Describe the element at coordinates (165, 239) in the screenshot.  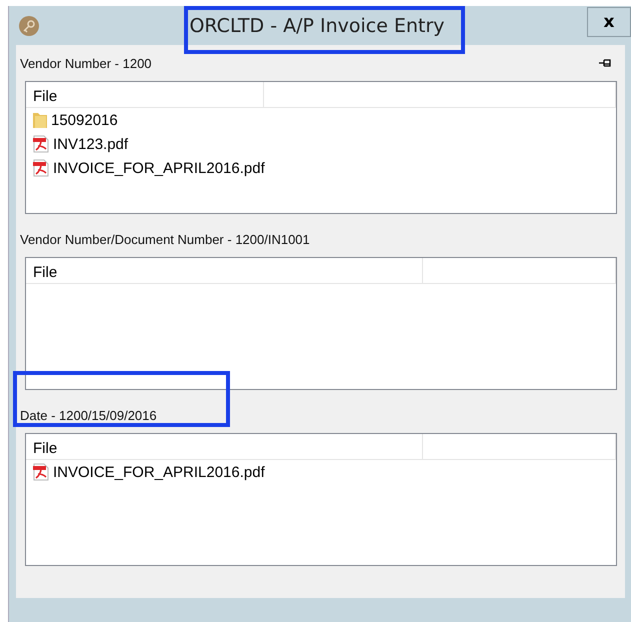
I see `section-label: Vendor Number/Document Number - 1200/IN1001` at that location.